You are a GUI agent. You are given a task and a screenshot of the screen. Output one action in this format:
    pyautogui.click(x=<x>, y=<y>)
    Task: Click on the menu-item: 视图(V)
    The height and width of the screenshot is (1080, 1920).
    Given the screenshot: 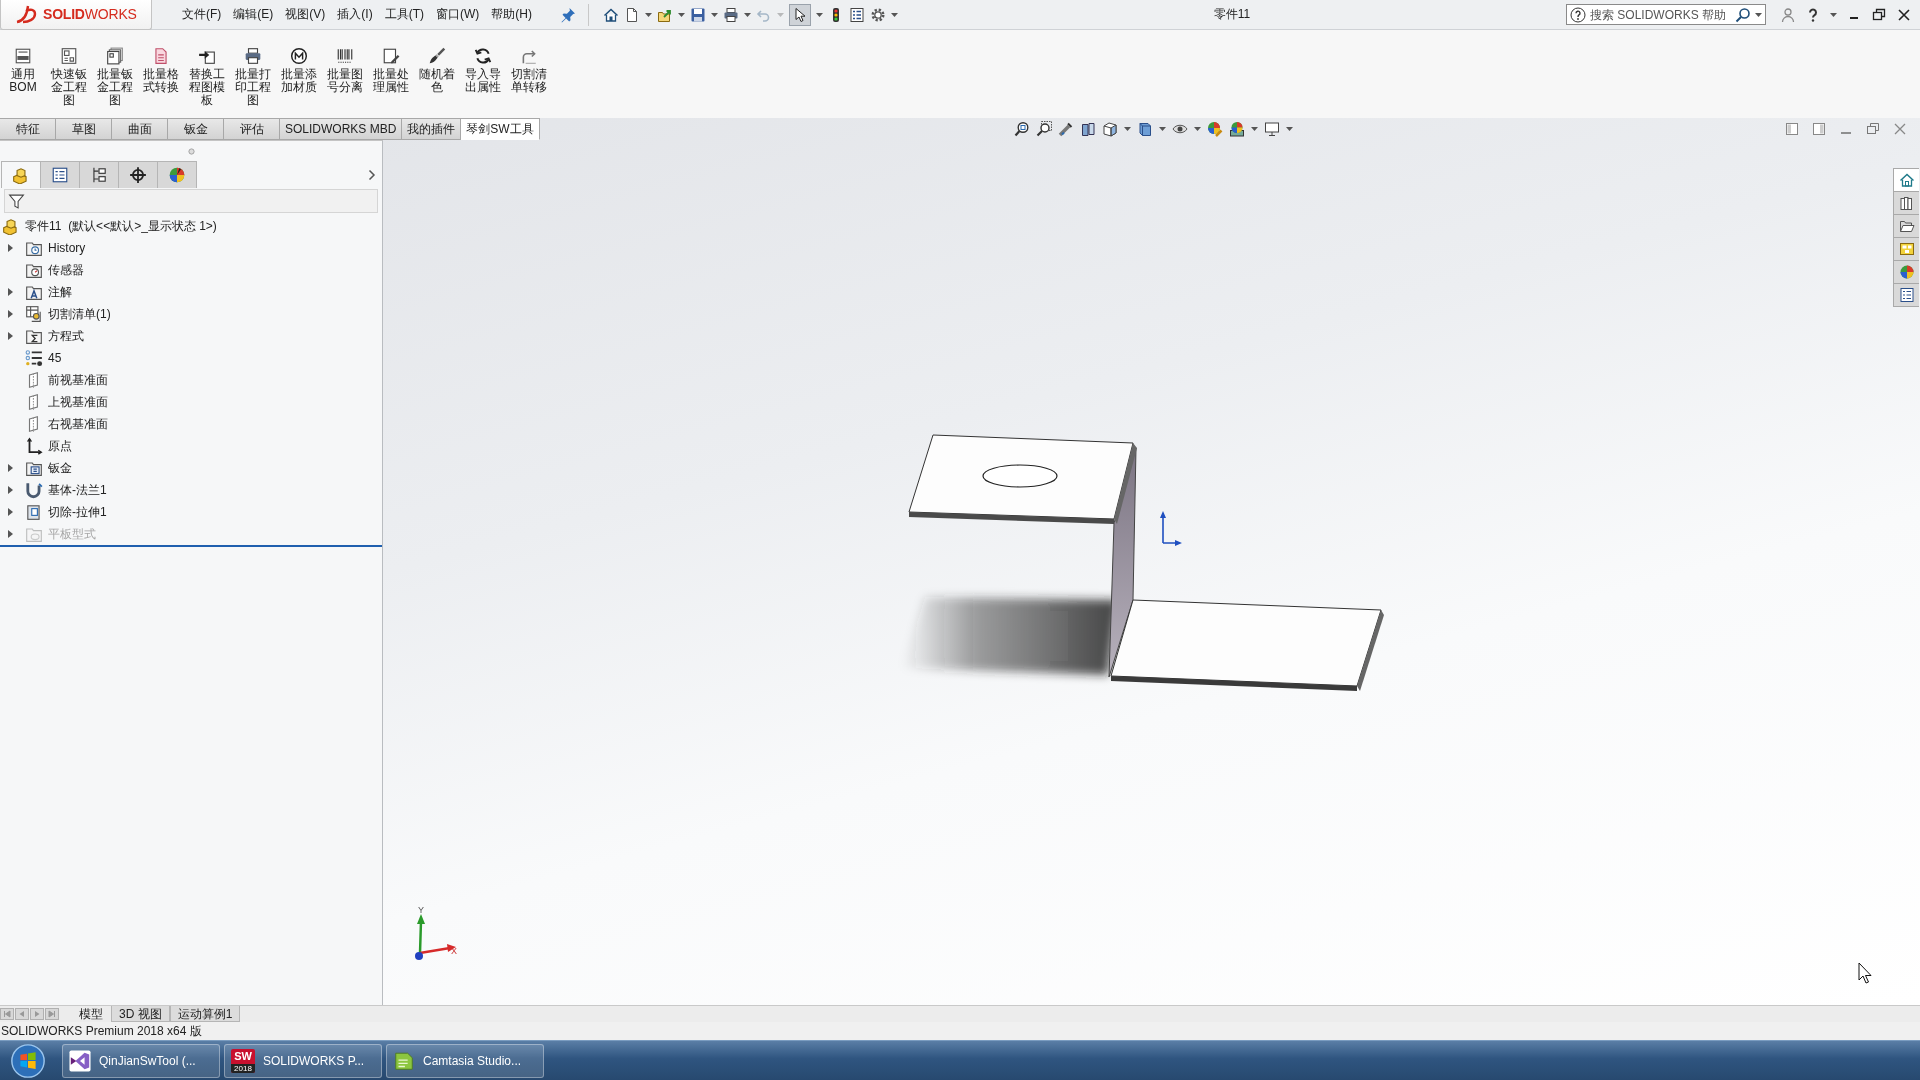 What is the action you would take?
    pyautogui.click(x=305, y=14)
    